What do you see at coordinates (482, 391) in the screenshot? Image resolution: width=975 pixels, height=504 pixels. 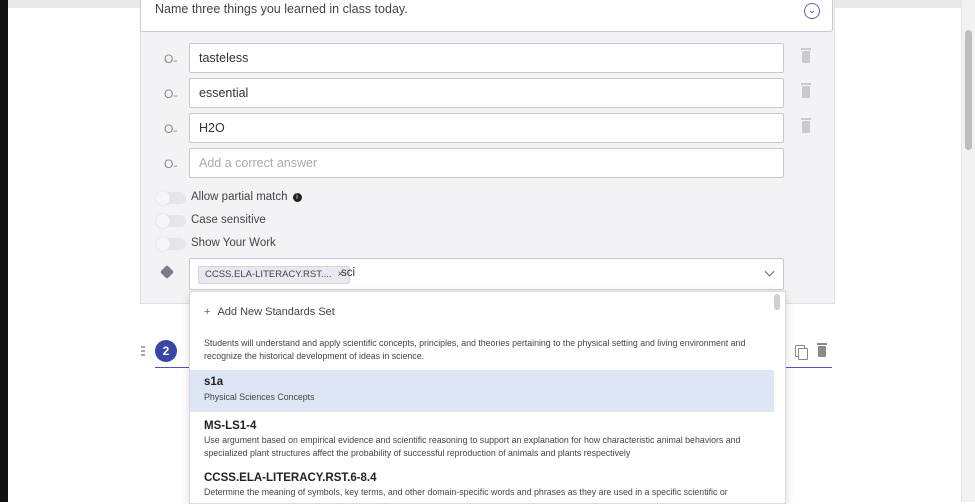 I see `standard-option: s1a Physical Sciences Concepts` at bounding box center [482, 391].